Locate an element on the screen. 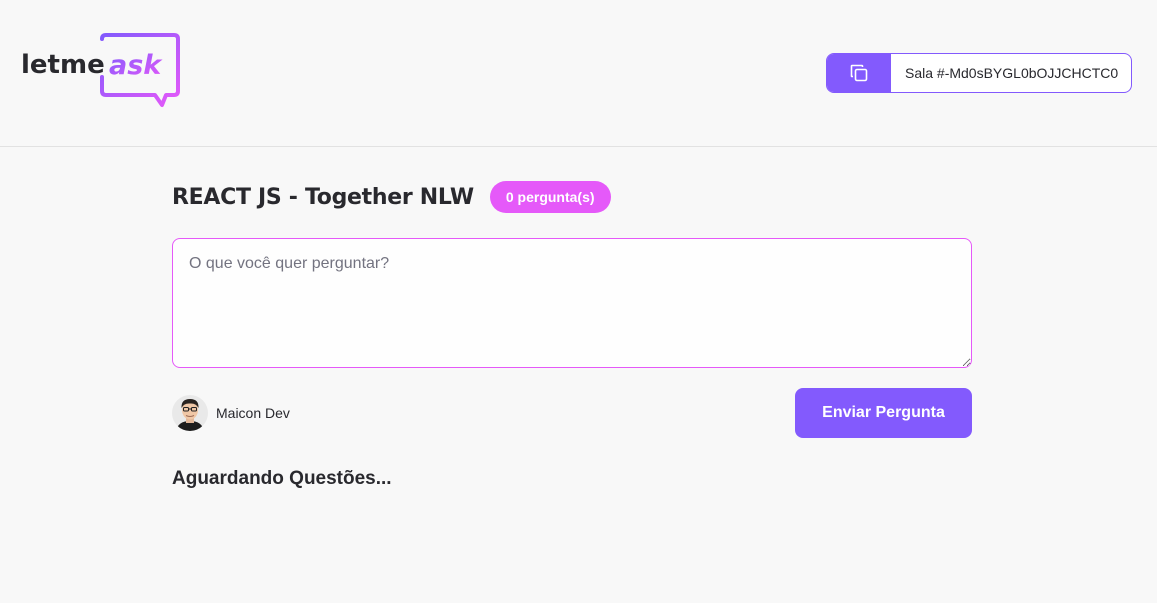 The height and width of the screenshot is (603, 1157). send-question-button: Enviar Pergunta is located at coordinates (883, 413).